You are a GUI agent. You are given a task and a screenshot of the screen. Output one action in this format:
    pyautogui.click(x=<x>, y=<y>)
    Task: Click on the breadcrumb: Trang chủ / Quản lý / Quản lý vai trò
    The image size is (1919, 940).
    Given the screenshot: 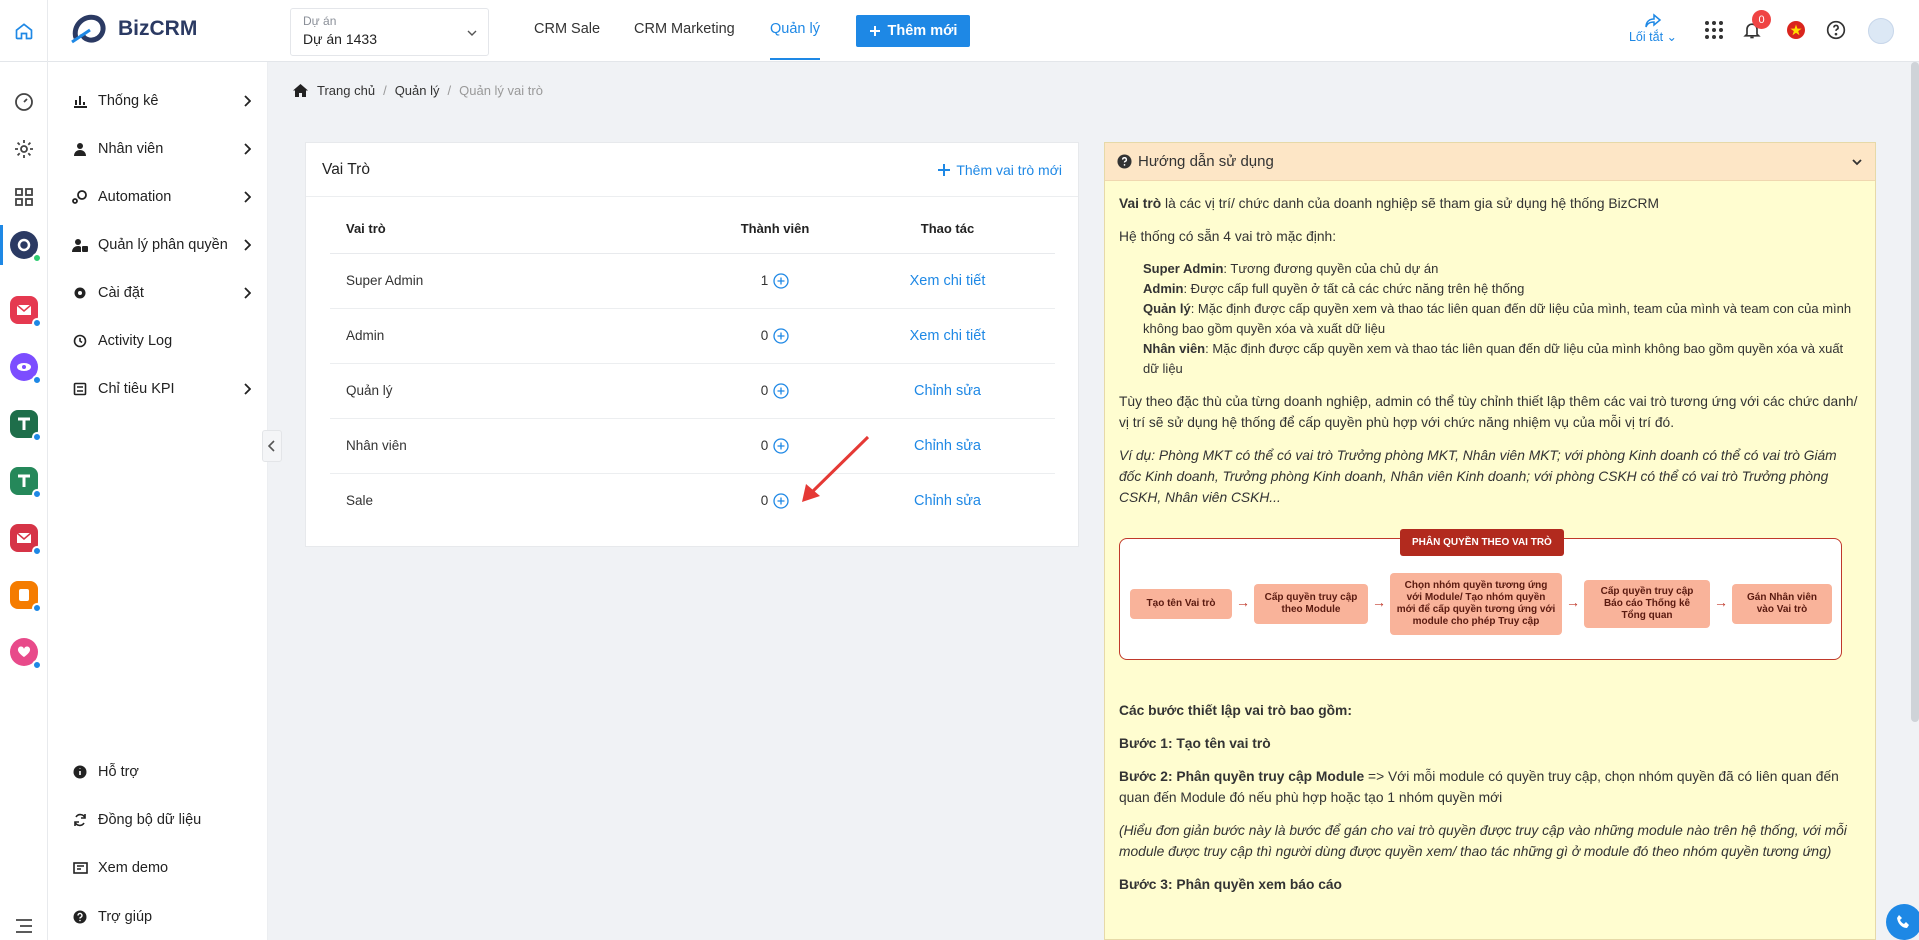 What is the action you would take?
    pyautogui.click(x=1093, y=90)
    